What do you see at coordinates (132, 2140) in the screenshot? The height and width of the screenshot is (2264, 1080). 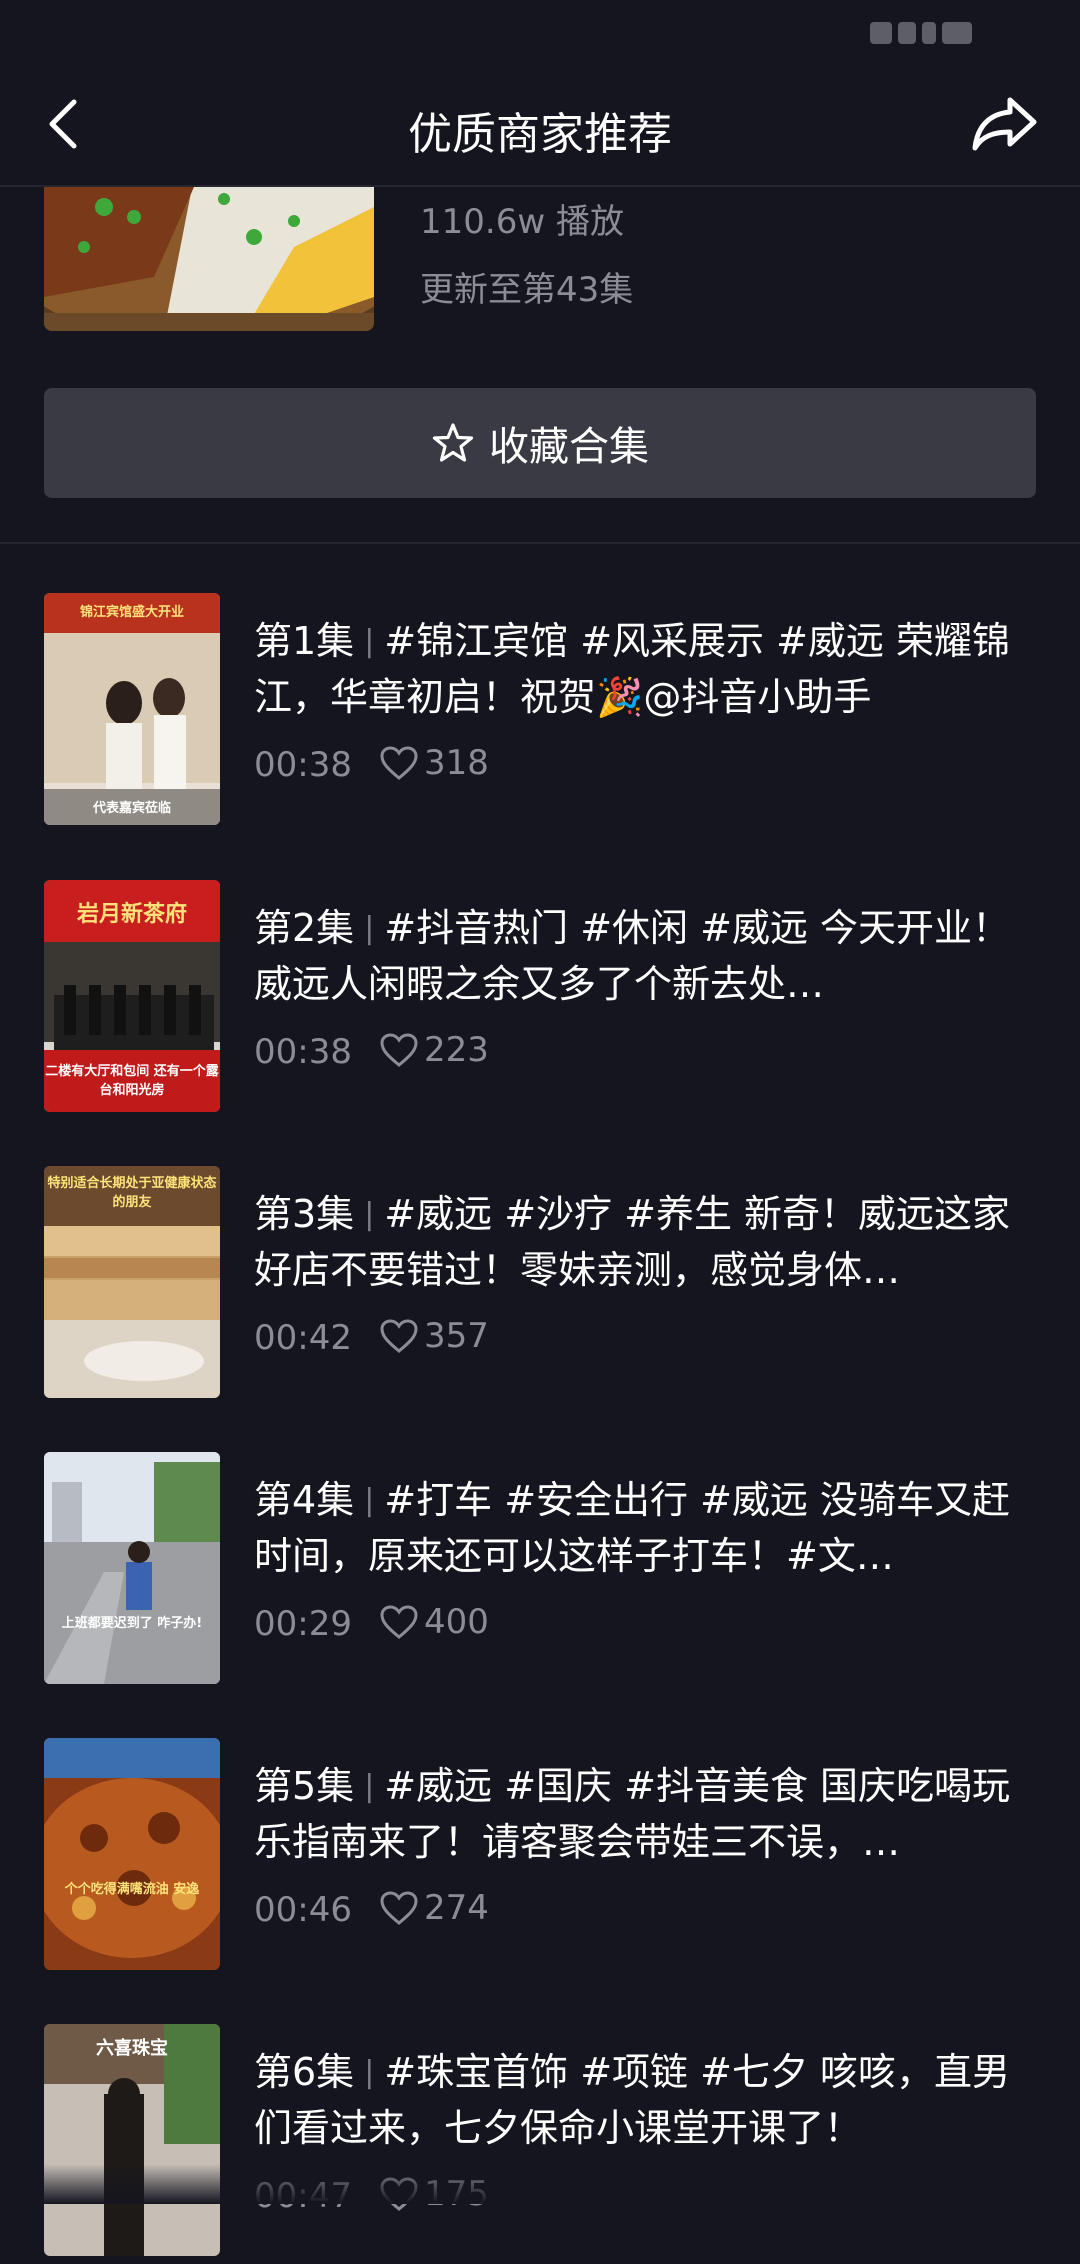 I see `episode-thumbnail: 六喜珠宝` at bounding box center [132, 2140].